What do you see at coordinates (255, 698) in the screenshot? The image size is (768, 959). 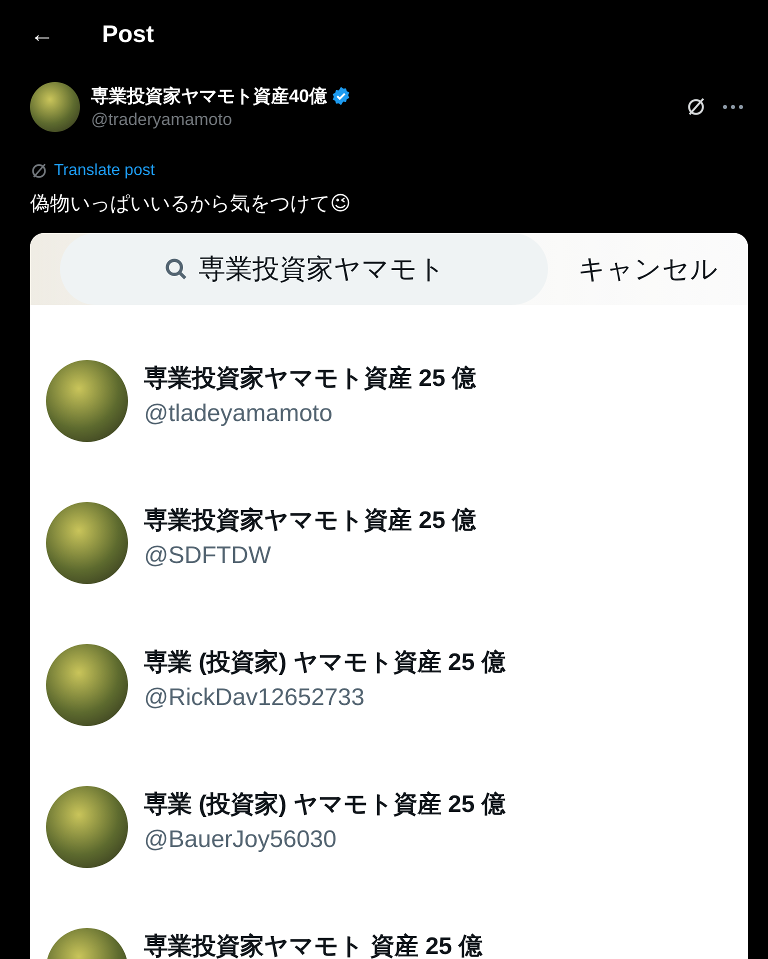 I see `account-handle: @RickDav12652733` at bounding box center [255, 698].